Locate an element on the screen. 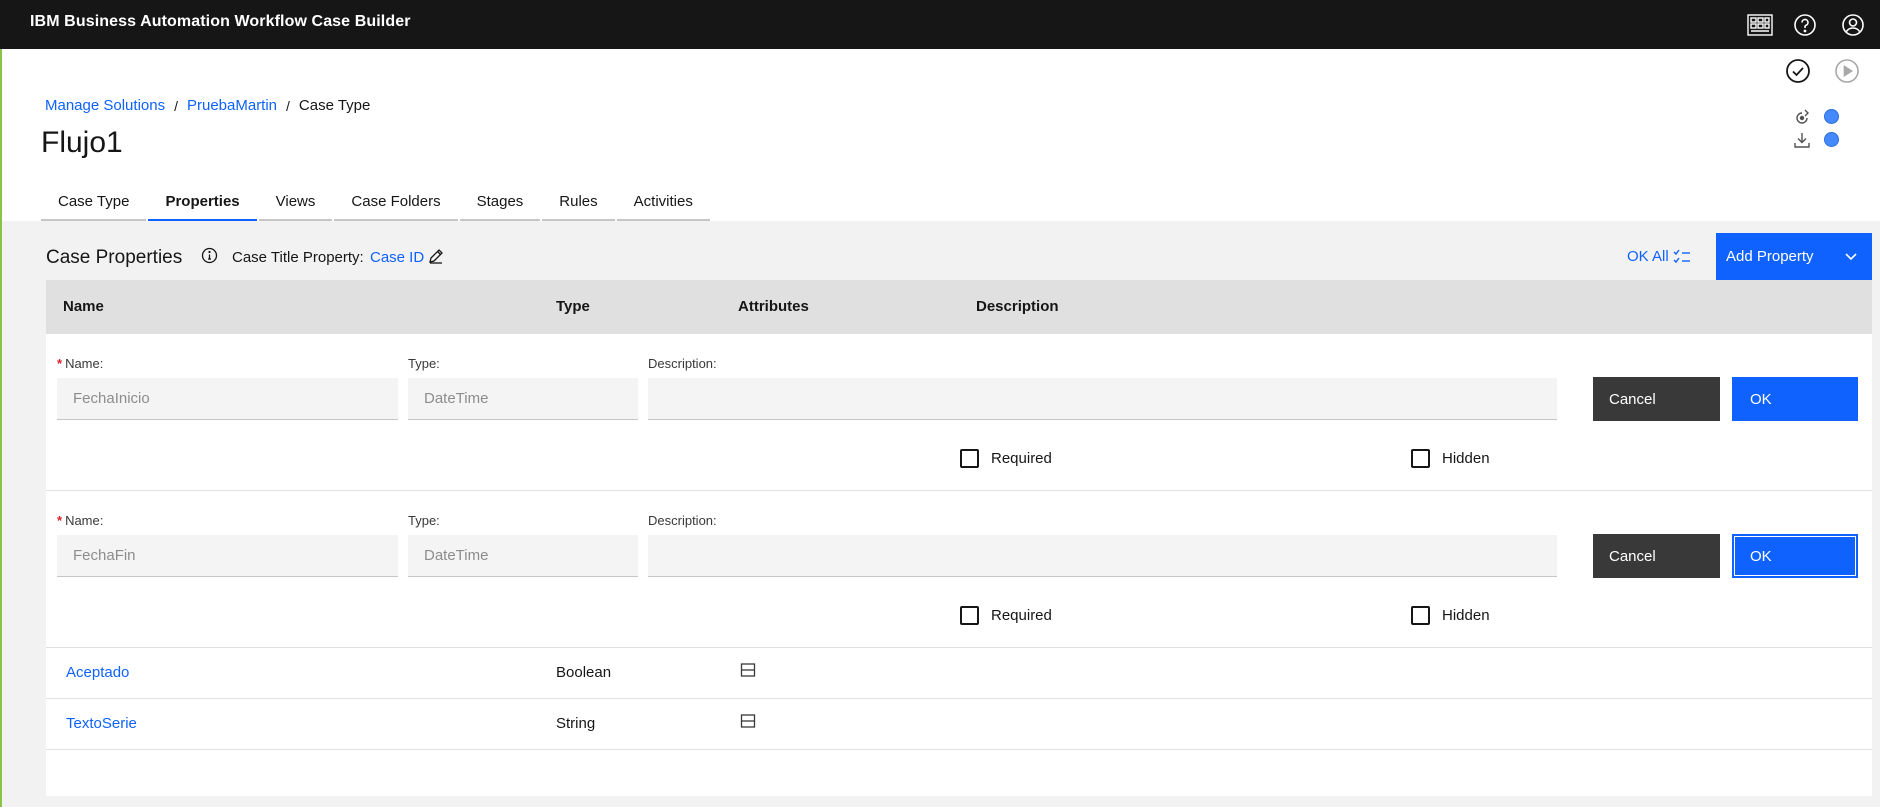 This screenshot has width=1880, height=807. column-header-description: Description is located at coordinates (1017, 306).